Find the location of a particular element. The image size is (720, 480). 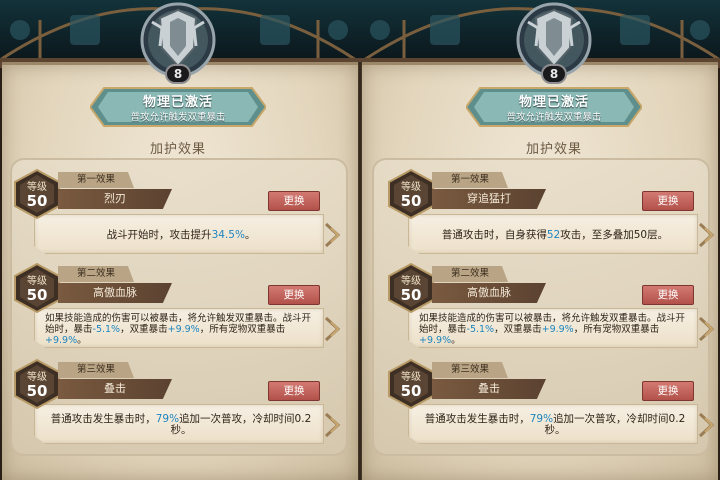

effect-description-text: 普通攻击发生暴击时，79%追加一次普攻，冷却时间0.2秒。 is located at coordinates (181, 425).